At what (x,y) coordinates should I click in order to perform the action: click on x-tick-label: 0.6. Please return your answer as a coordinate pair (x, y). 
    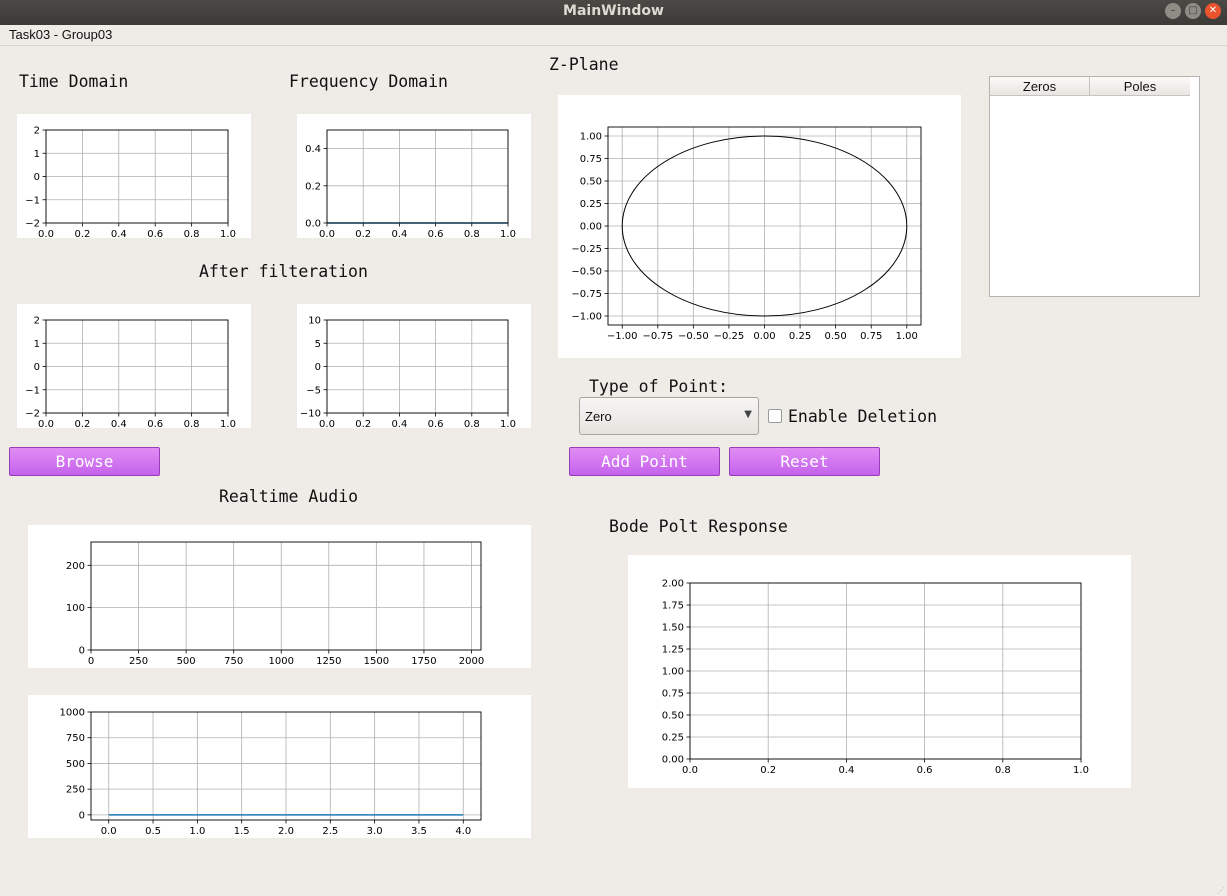
    Looking at the image, I should click on (155, 423).